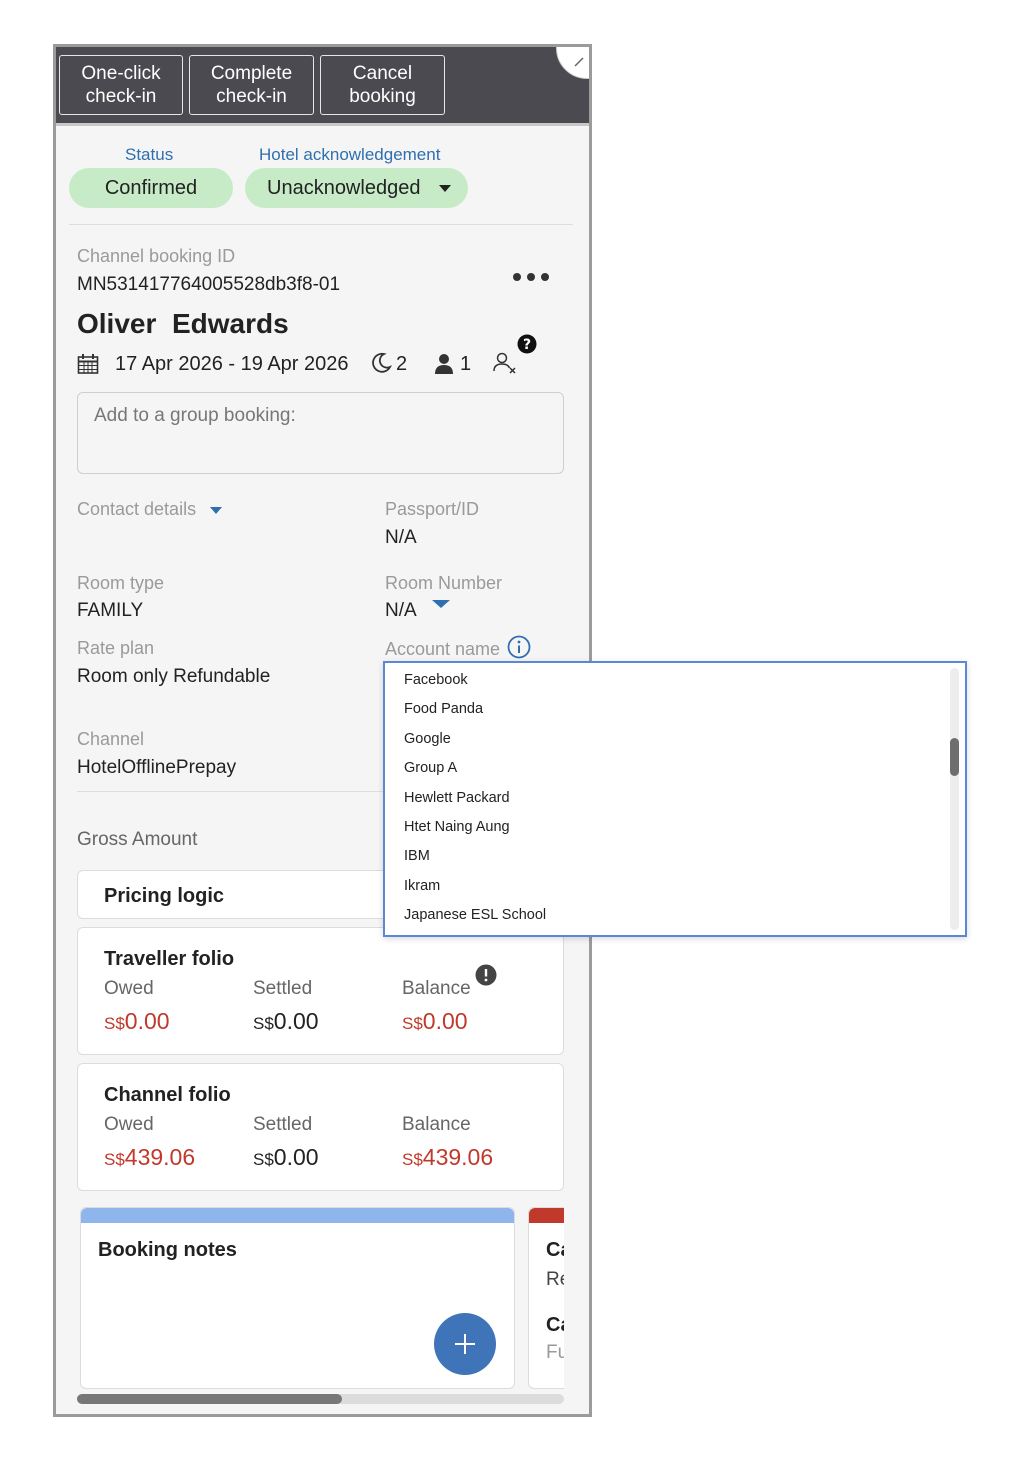 This screenshot has width=1028, height=1484. I want to click on add-note-button, so click(465, 1344).